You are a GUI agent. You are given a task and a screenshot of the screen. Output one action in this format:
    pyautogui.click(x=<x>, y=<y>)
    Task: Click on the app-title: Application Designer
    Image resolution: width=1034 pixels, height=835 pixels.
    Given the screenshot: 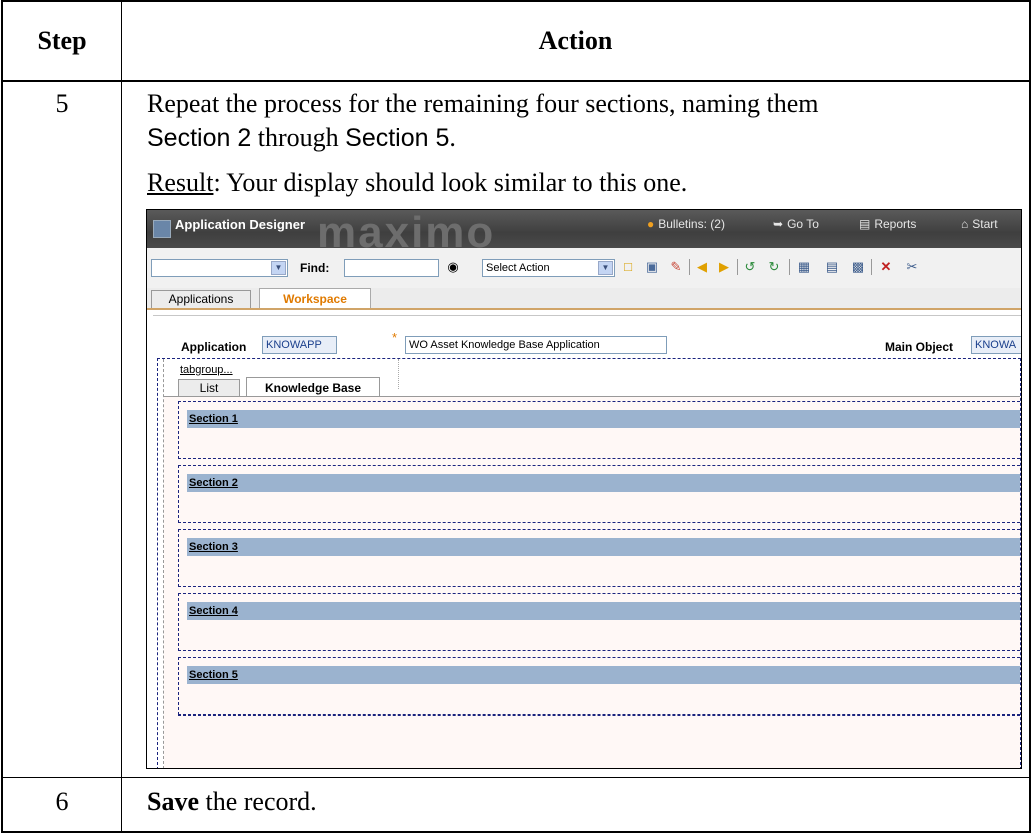 What is the action you would take?
    pyautogui.click(x=240, y=224)
    